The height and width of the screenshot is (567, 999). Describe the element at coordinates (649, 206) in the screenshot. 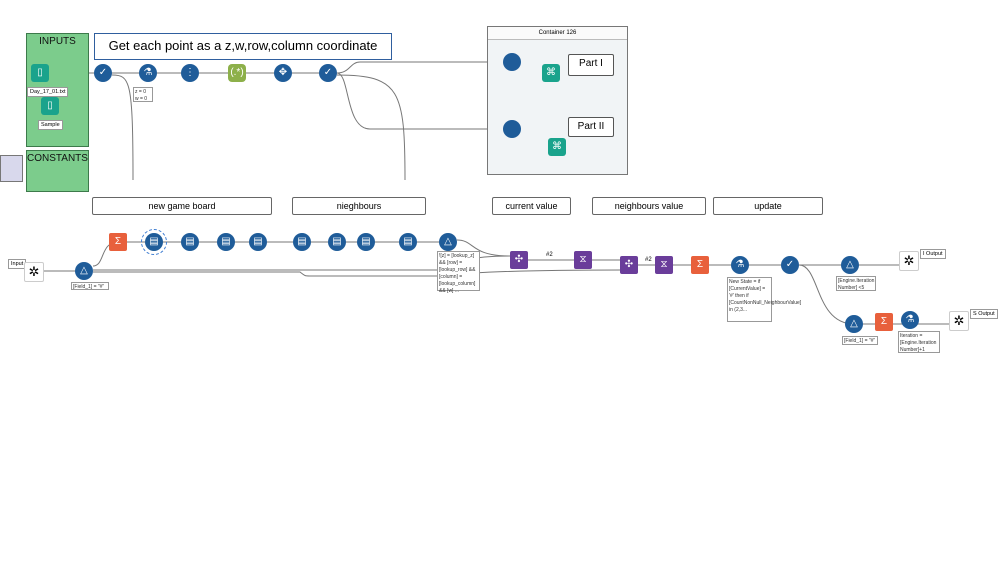

I see `comment-neighbours-value: neighbours value` at that location.